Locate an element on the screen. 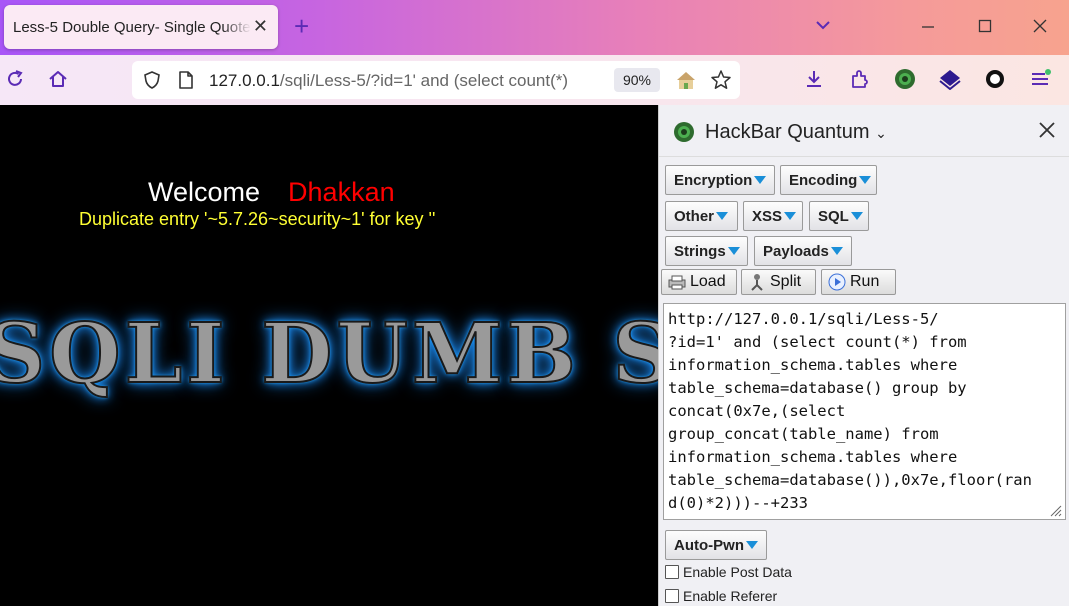 This screenshot has height=606, width=1069. star-icon is located at coordinates (721, 82).